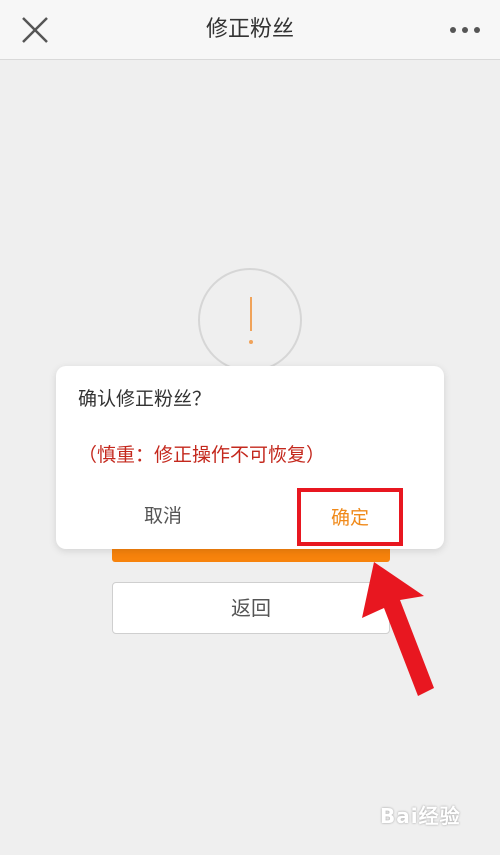  I want to click on more-icon, so click(465, 30).